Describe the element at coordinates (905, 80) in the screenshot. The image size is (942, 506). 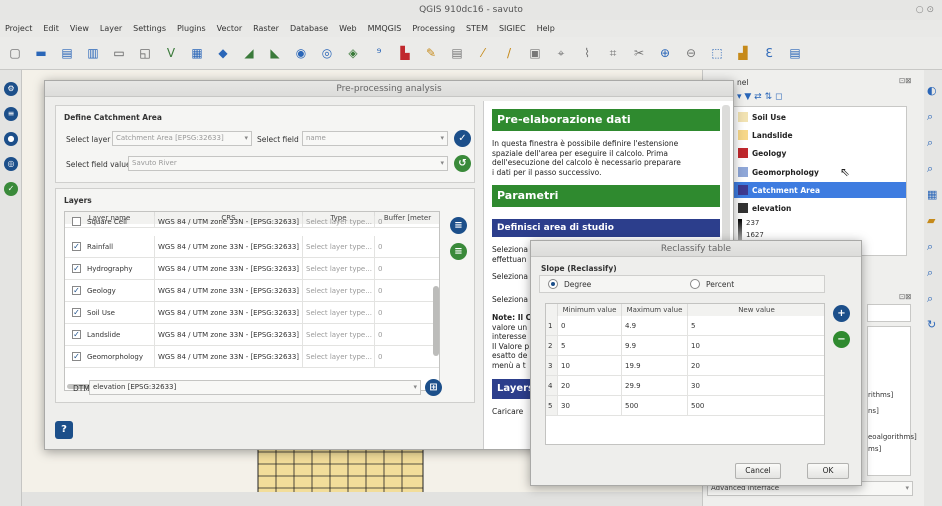
I see `panel-close-icon: ⊡⊠` at that location.